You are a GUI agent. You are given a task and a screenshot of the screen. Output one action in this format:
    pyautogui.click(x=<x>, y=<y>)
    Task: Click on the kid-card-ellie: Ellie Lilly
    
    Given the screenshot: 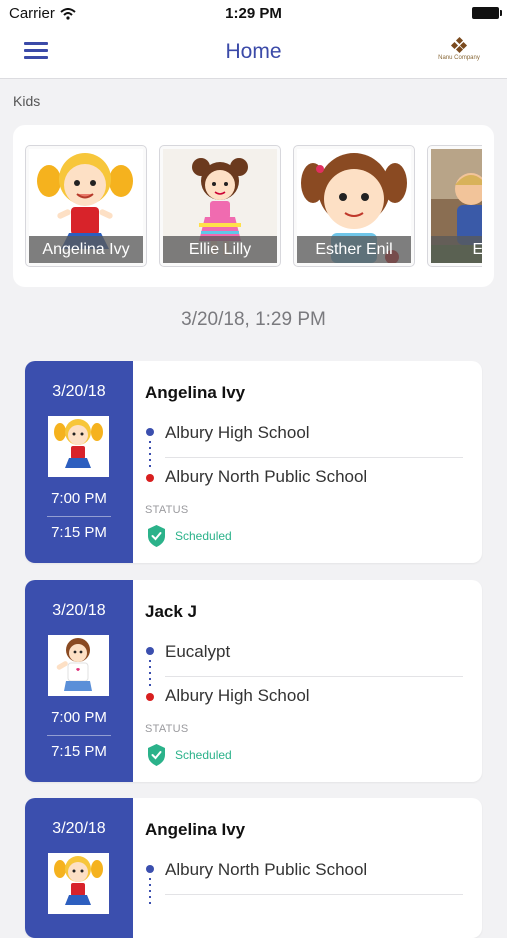 What is the action you would take?
    pyautogui.click(x=220, y=206)
    